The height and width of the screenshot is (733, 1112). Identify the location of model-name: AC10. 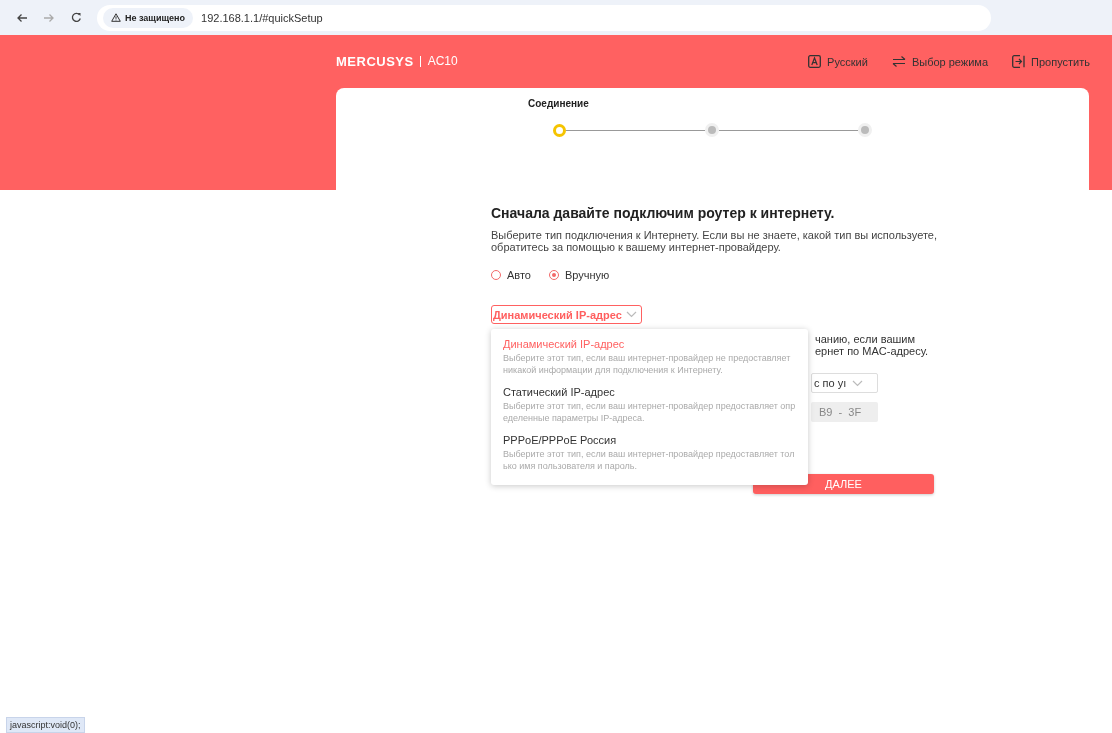
(438, 61).